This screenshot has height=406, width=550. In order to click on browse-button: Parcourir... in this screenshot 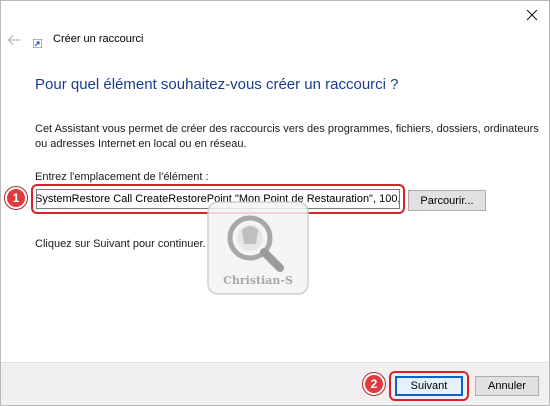, I will do `click(447, 200)`.